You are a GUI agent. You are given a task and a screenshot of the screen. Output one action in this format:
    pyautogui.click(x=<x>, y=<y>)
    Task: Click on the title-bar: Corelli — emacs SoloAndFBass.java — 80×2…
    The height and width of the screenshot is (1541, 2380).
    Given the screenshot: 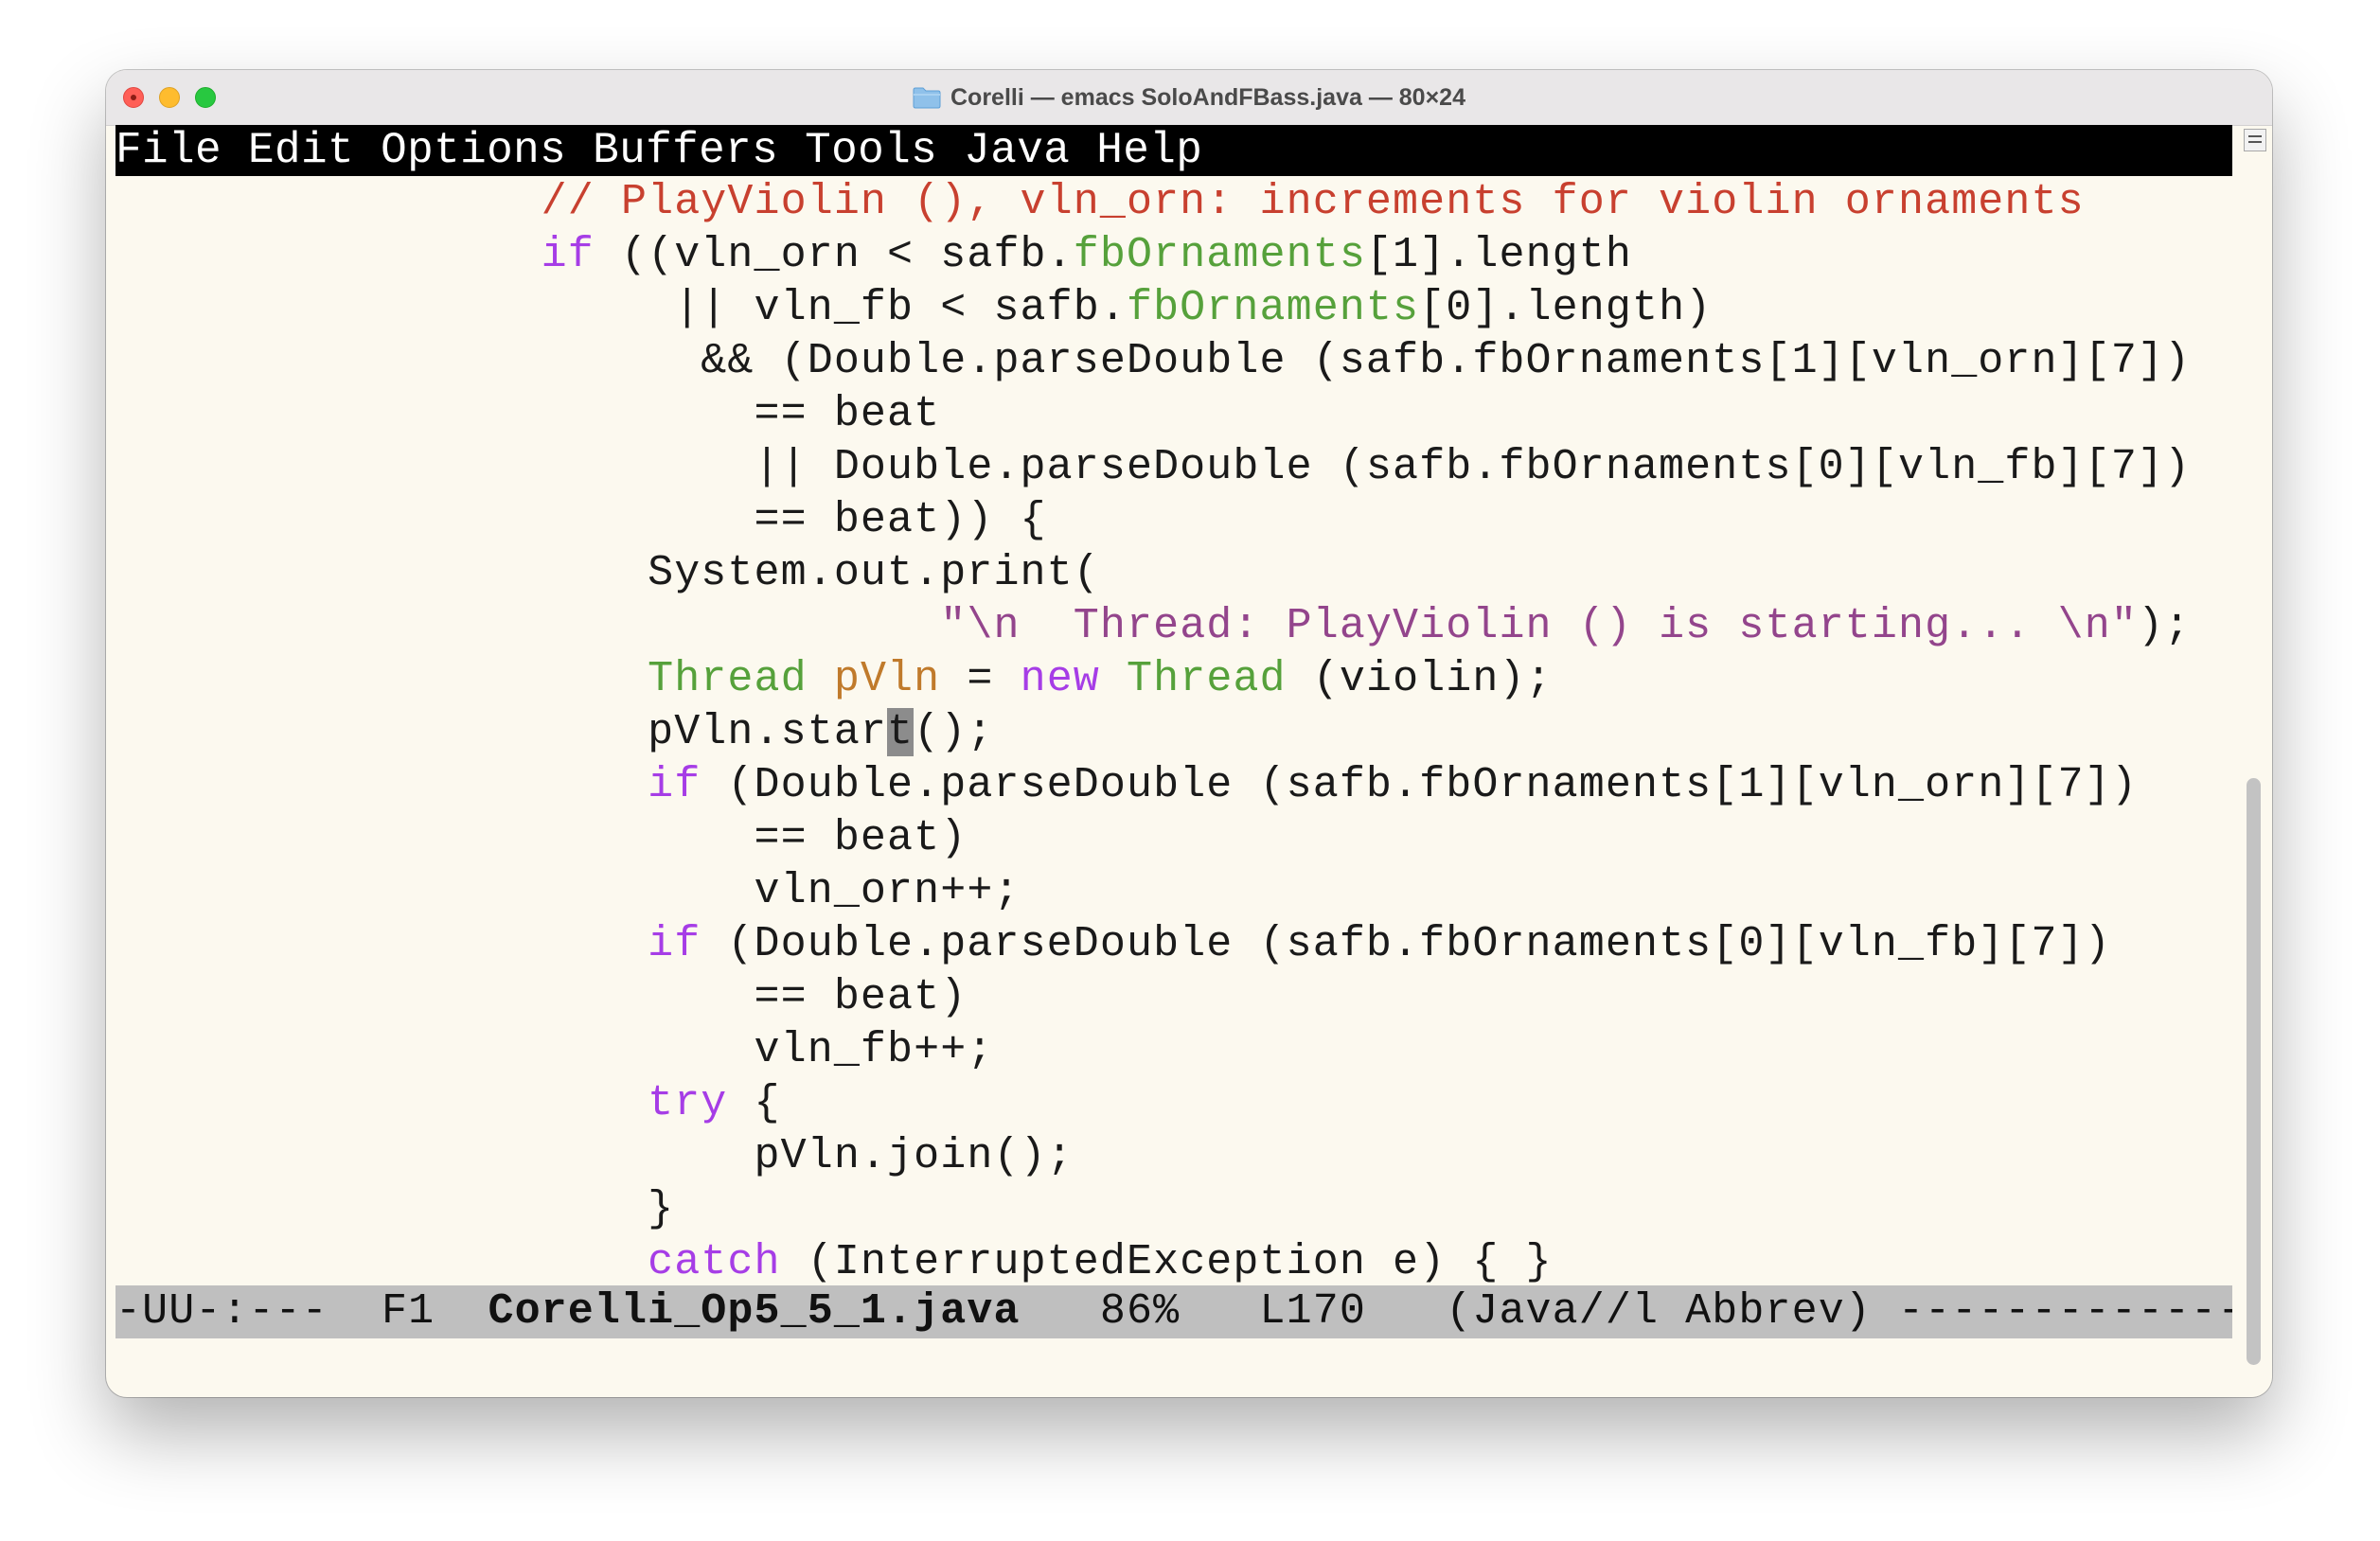 What is the action you would take?
    pyautogui.click(x=1189, y=98)
    